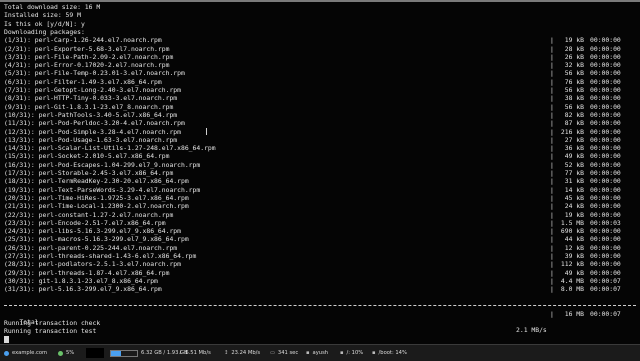  What do you see at coordinates (284, 353) in the screenshot?
I see `status-uptime: ▭ 341 sec` at bounding box center [284, 353].